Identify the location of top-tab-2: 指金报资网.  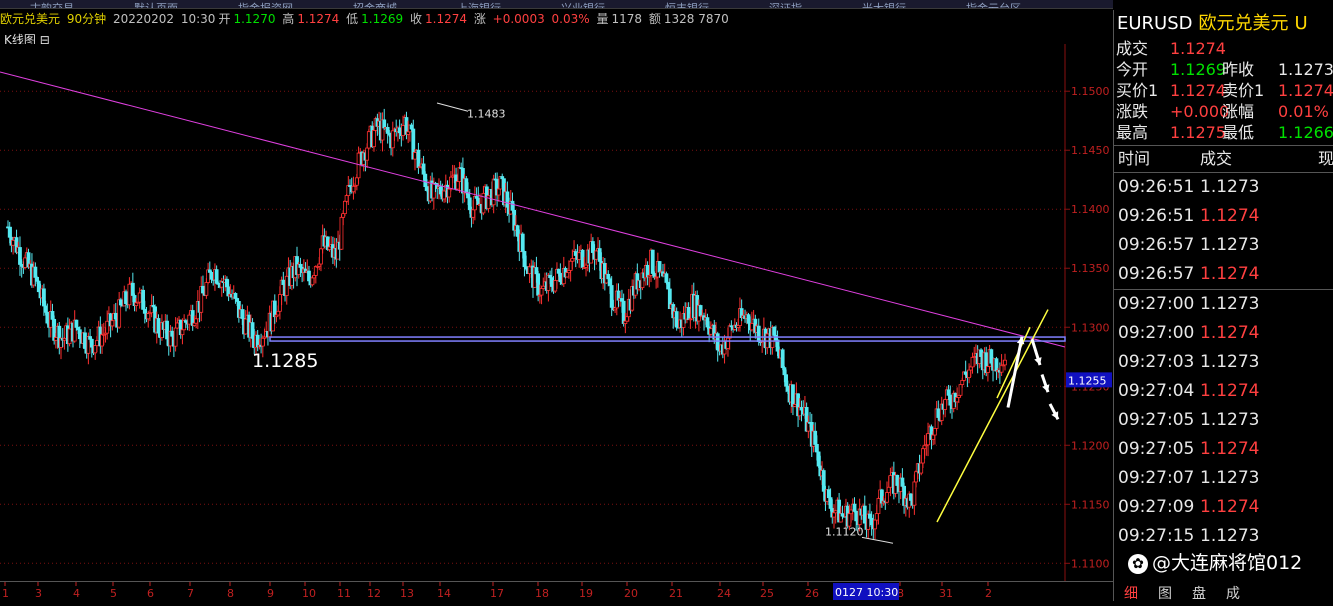
(250, 5).